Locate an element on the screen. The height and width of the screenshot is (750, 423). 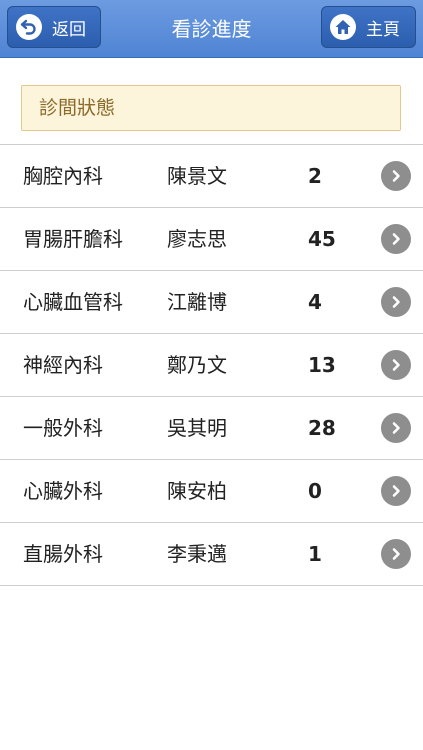
clinic-row: 一般外科 吳其明 28 is located at coordinates (211, 428).